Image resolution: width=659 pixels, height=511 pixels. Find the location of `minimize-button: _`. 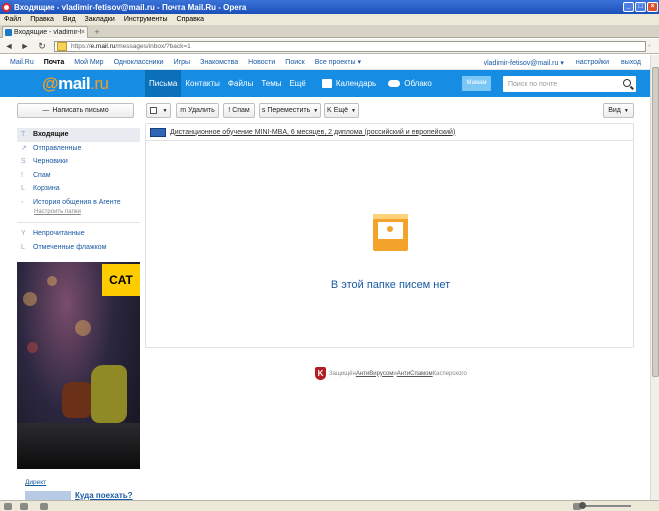

minimize-button: _ is located at coordinates (628, 7).